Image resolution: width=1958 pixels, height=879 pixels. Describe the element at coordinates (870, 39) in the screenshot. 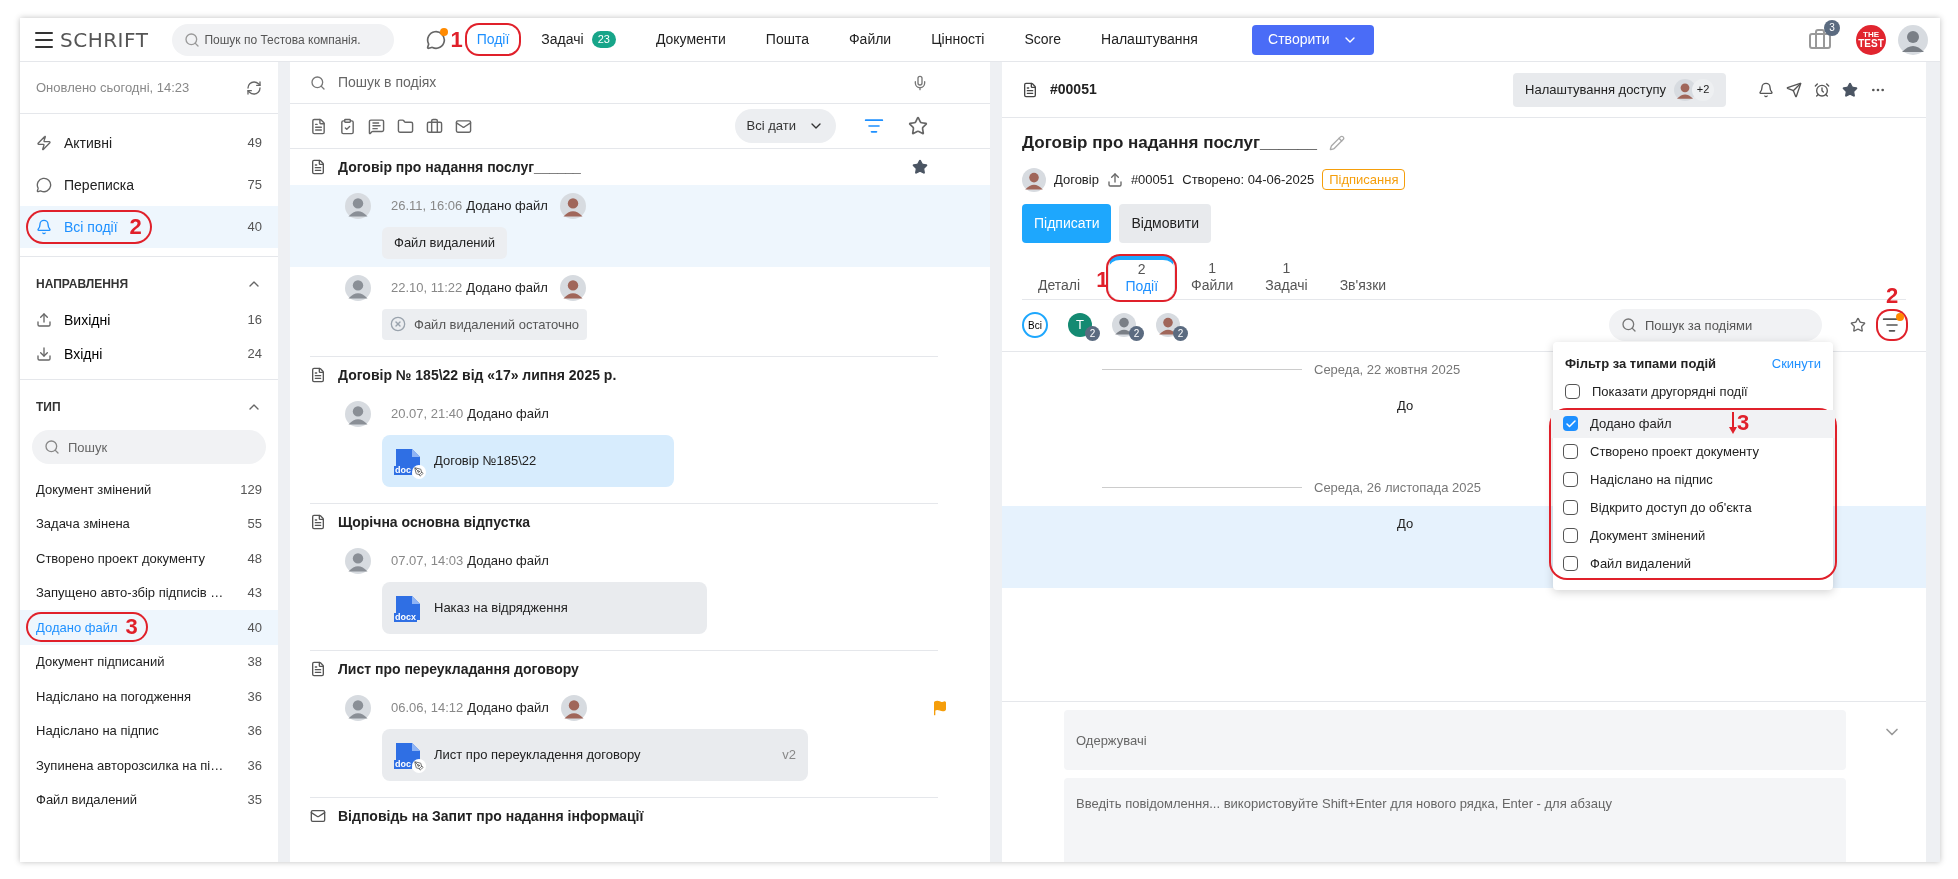

I see `nav-link: Файли` at that location.